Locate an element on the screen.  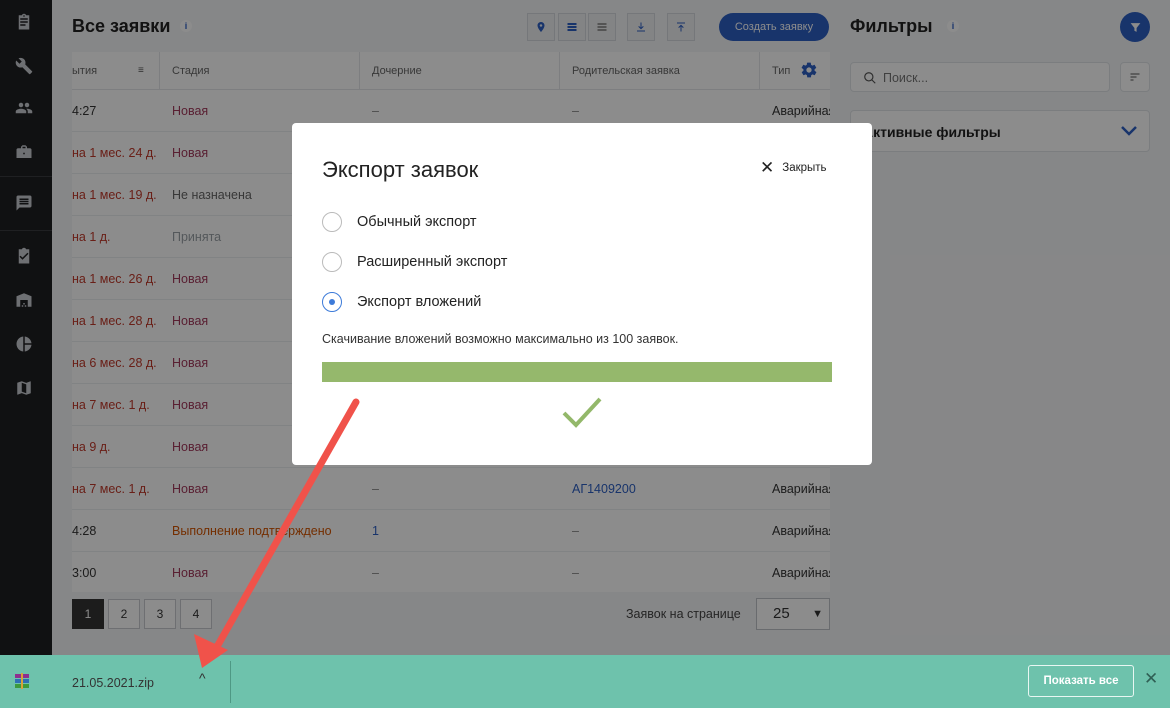
divider is located at coordinates (230, 682).